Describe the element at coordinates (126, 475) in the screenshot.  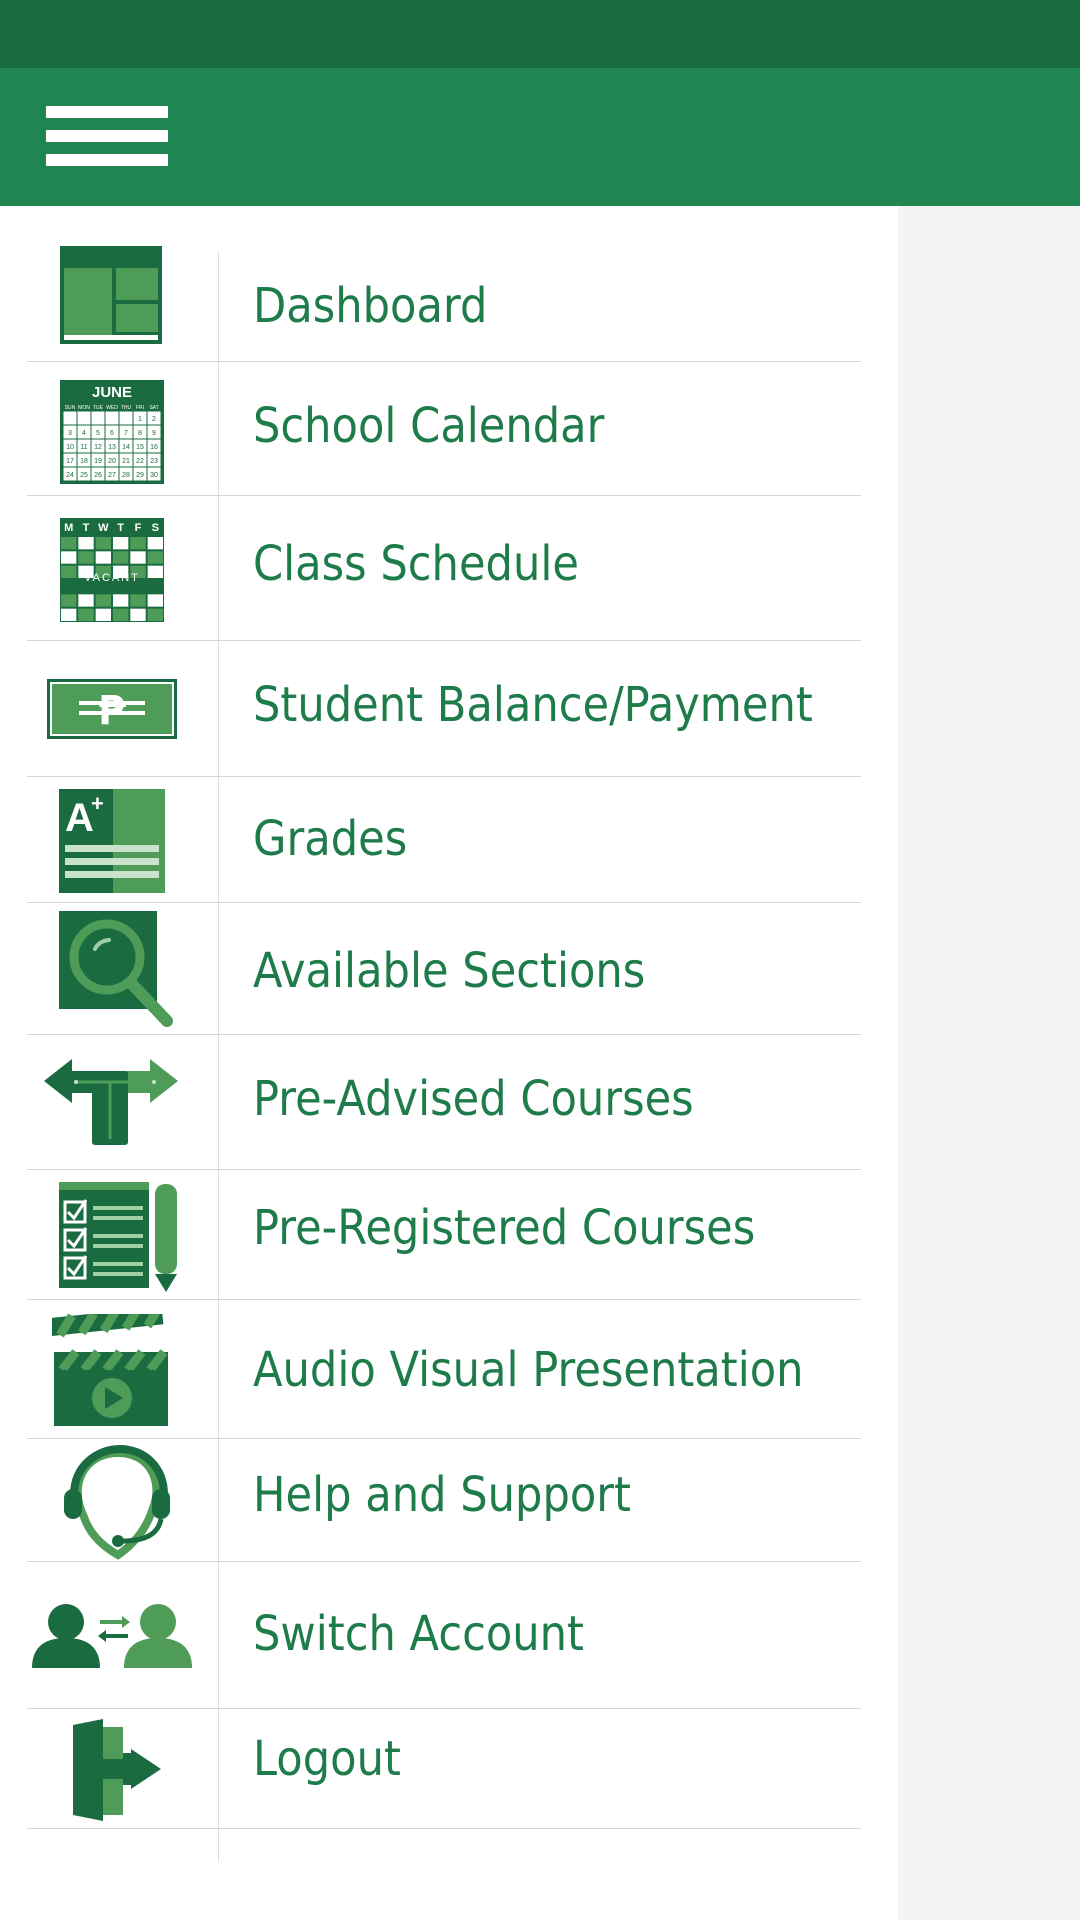
I see `calendar-date-label: 28` at that location.